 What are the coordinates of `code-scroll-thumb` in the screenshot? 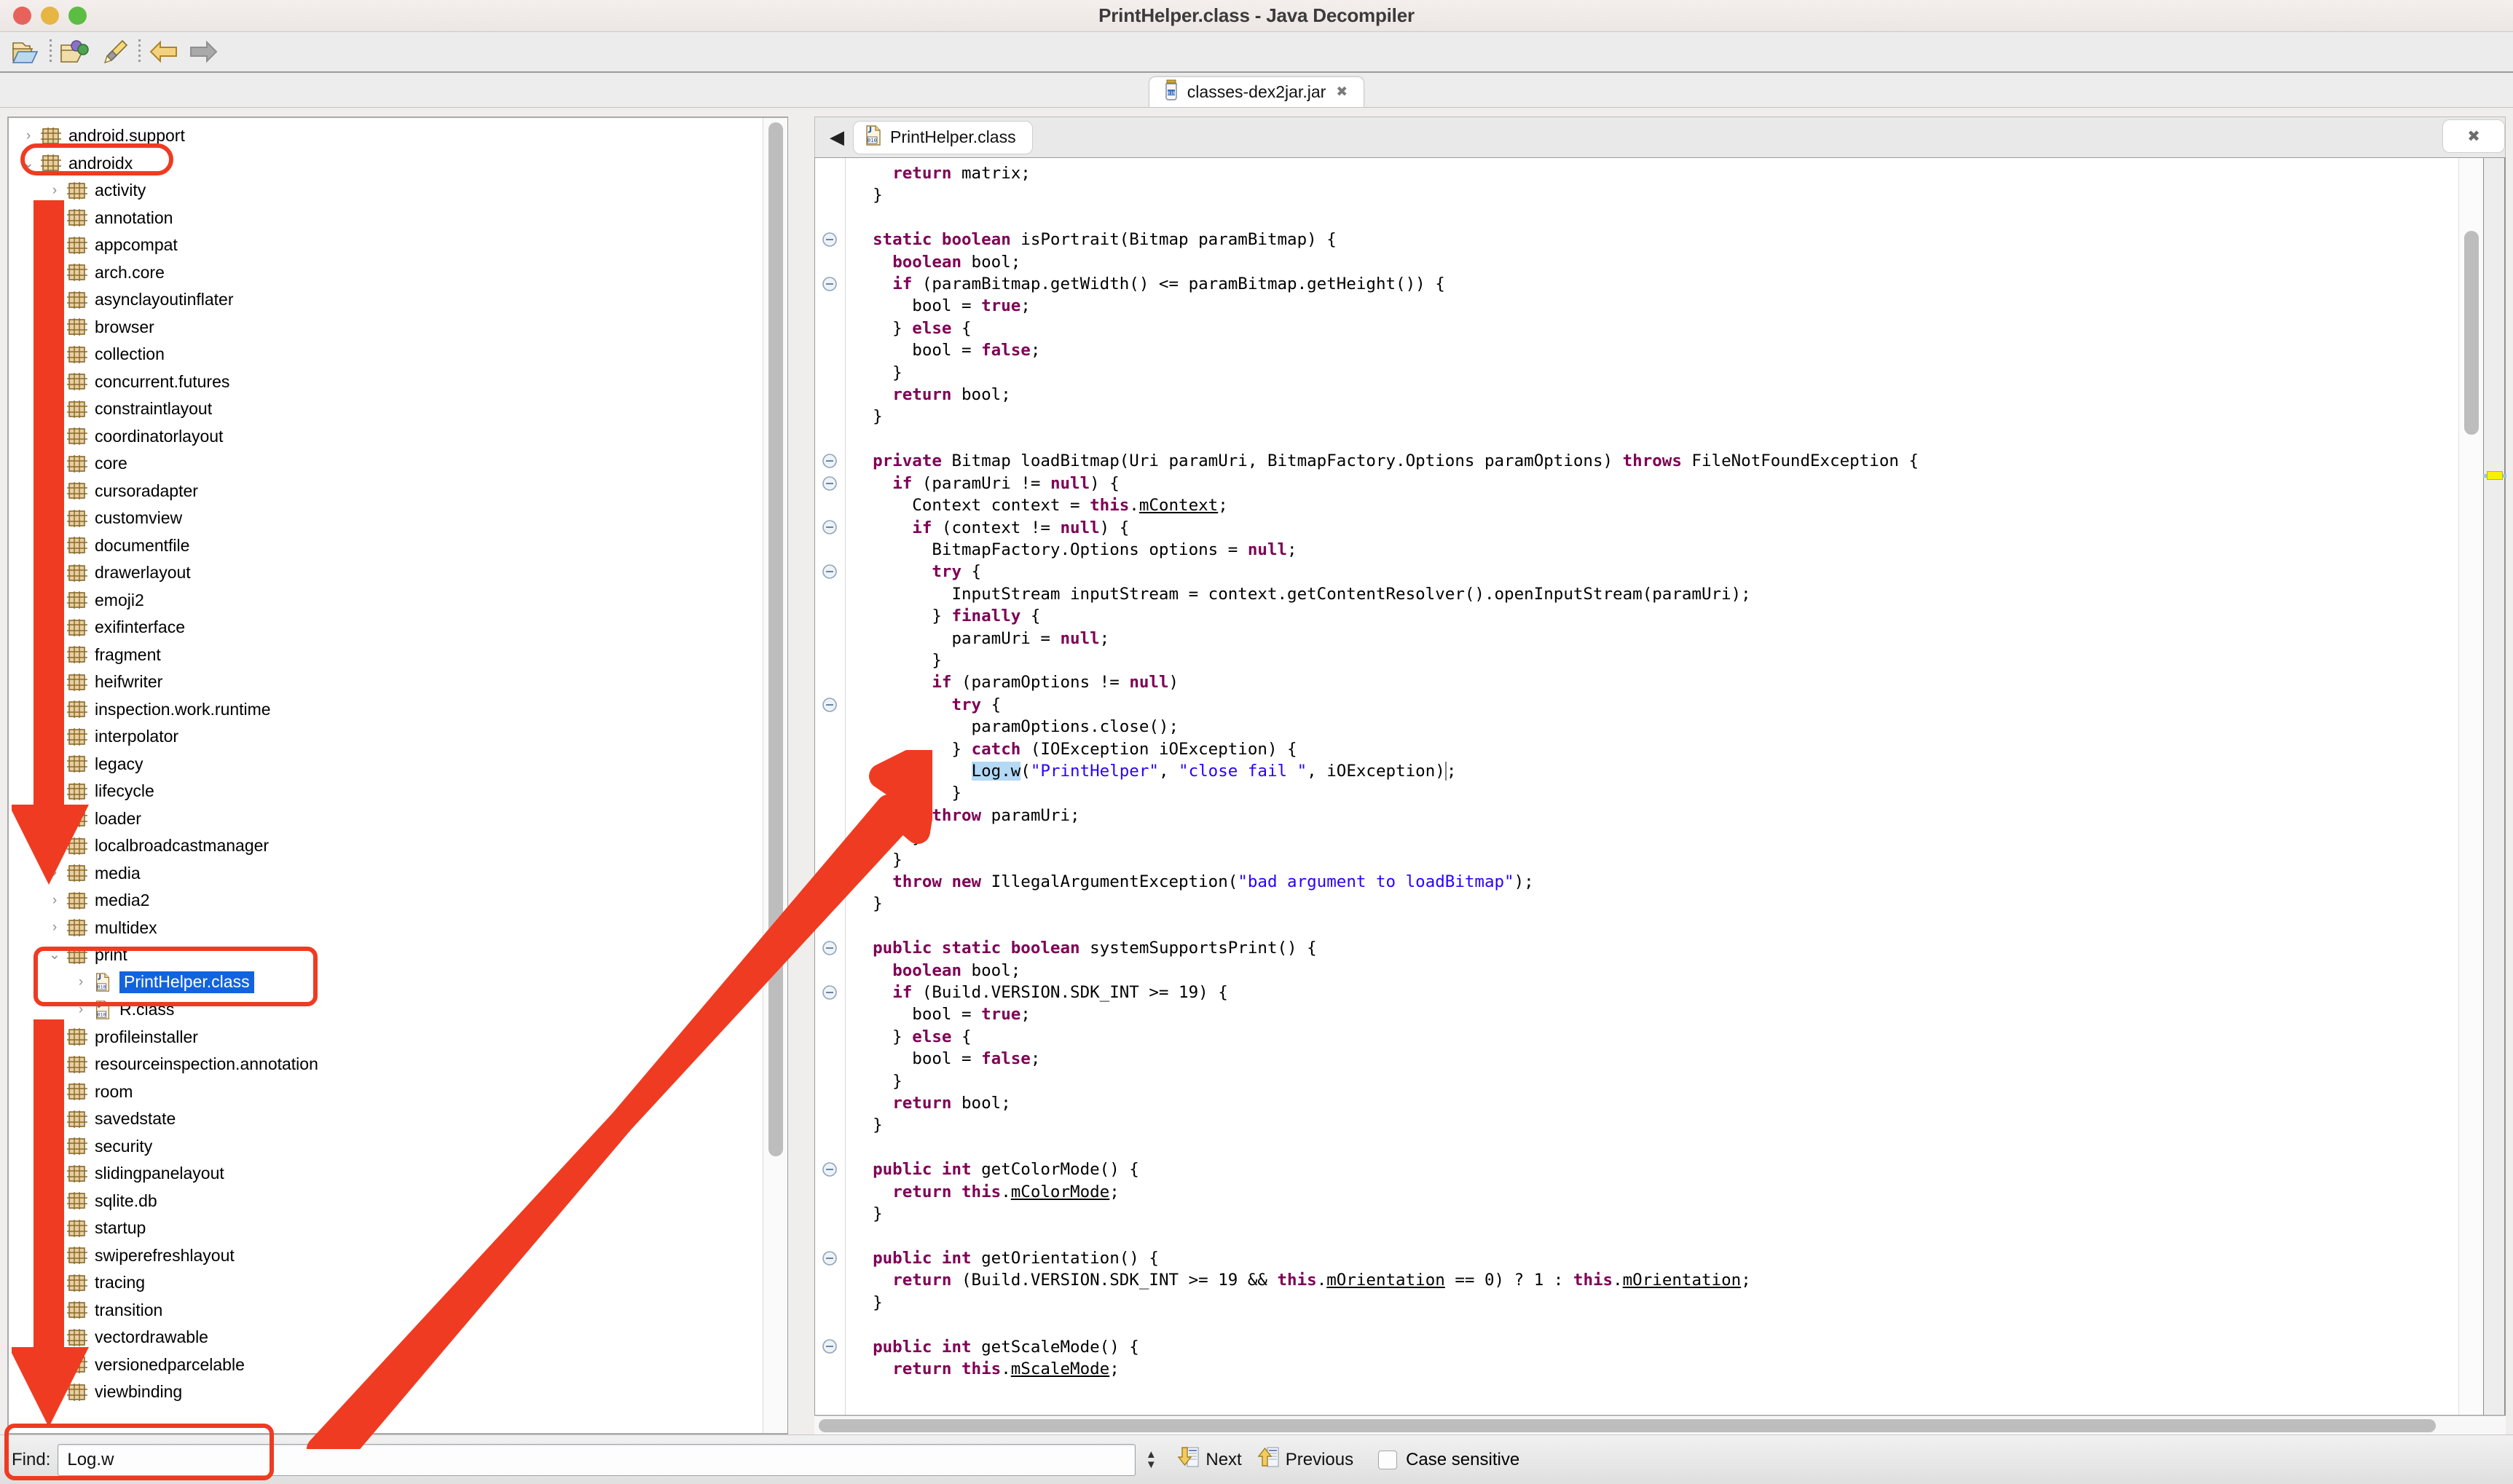 It's located at (2471, 333).